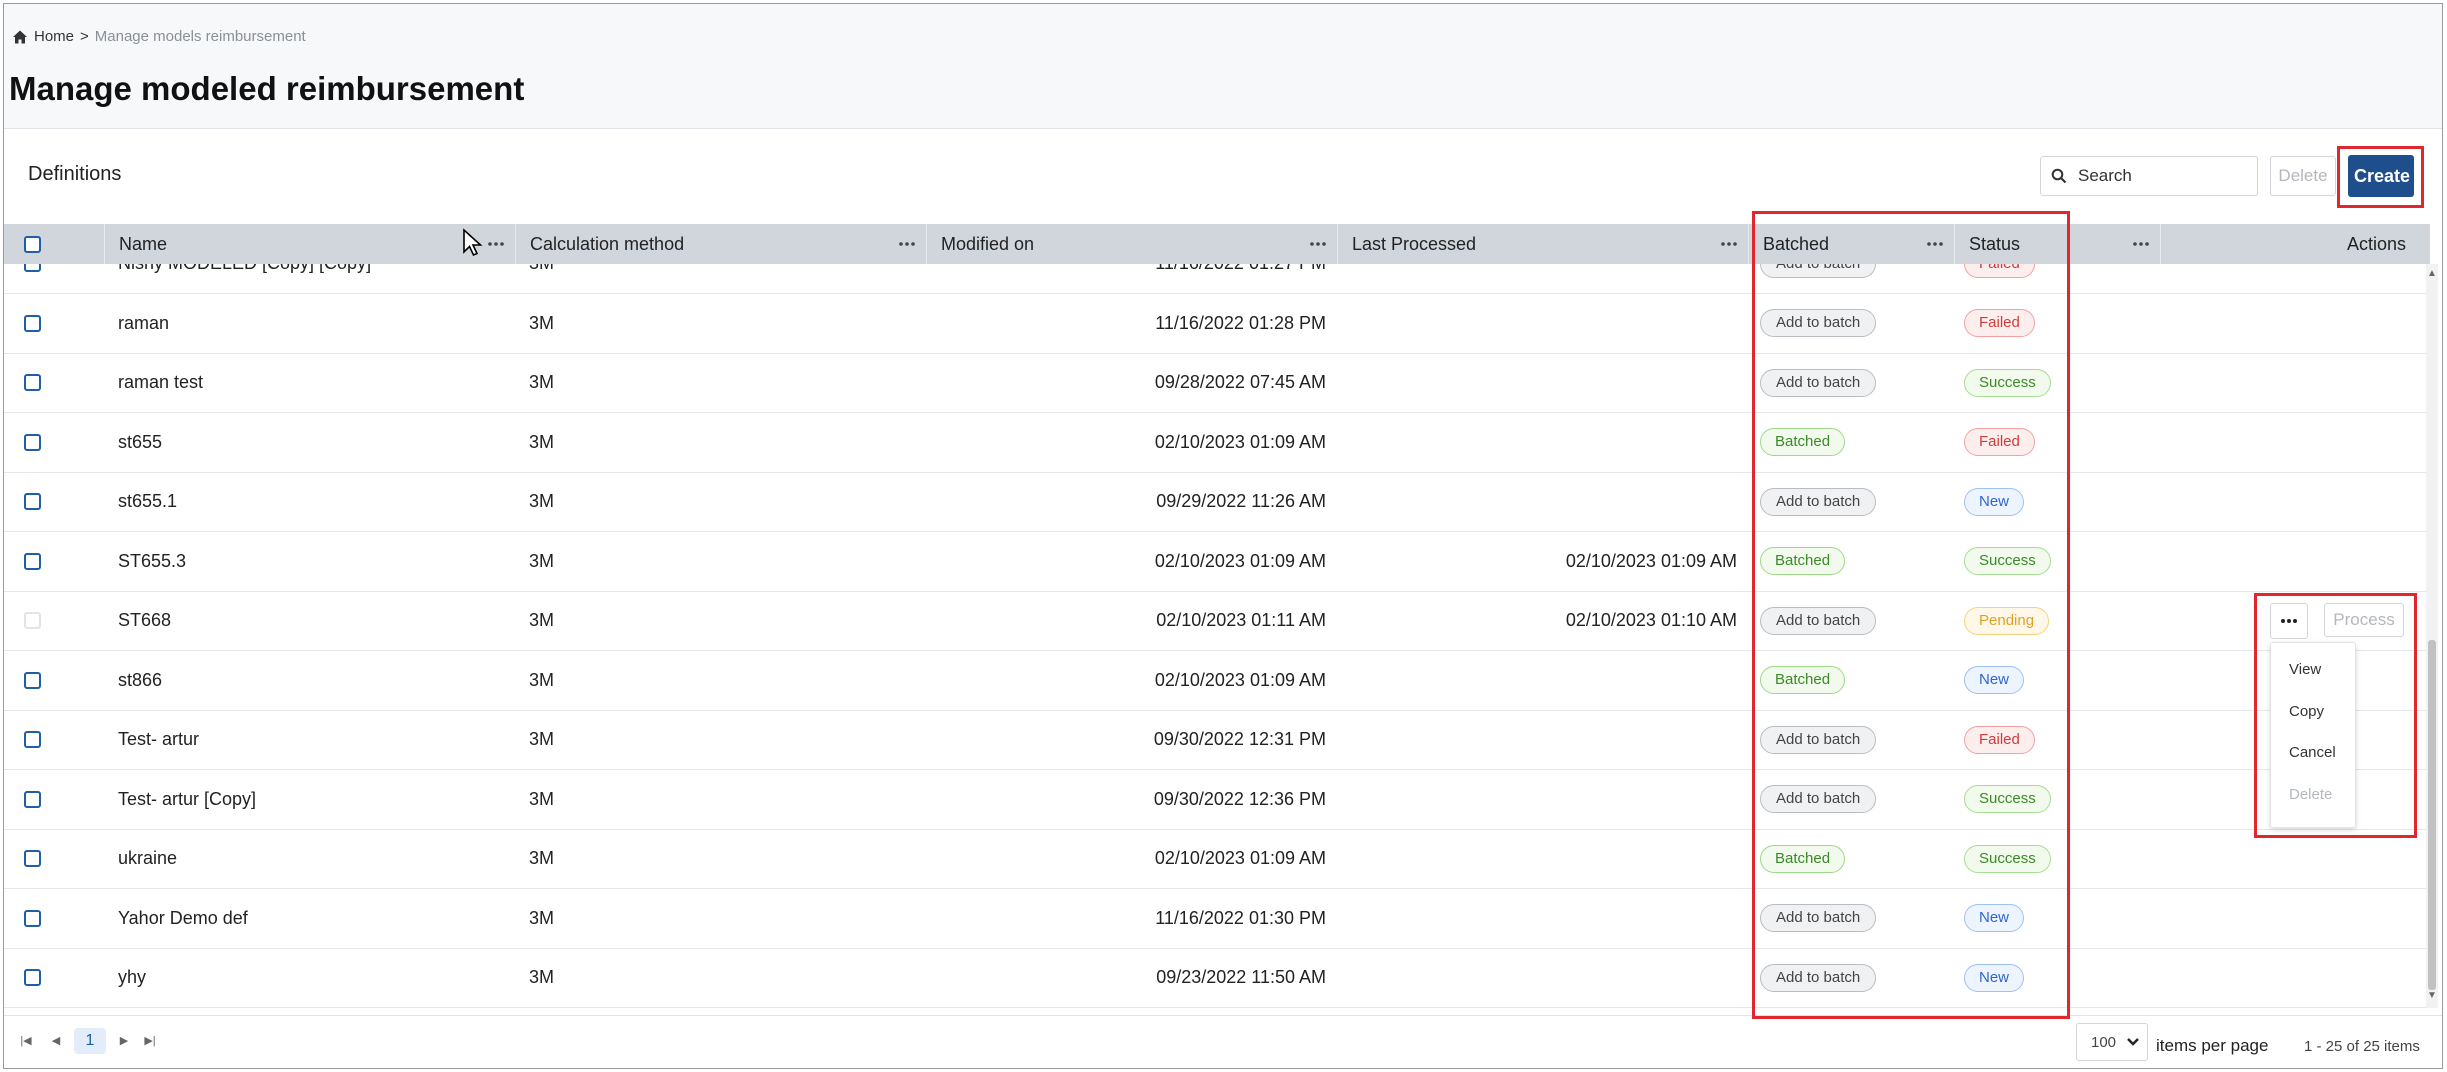 The width and height of the screenshot is (2447, 1072). What do you see at coordinates (2305, 669) in the screenshot?
I see `menu-item-view: View` at bounding box center [2305, 669].